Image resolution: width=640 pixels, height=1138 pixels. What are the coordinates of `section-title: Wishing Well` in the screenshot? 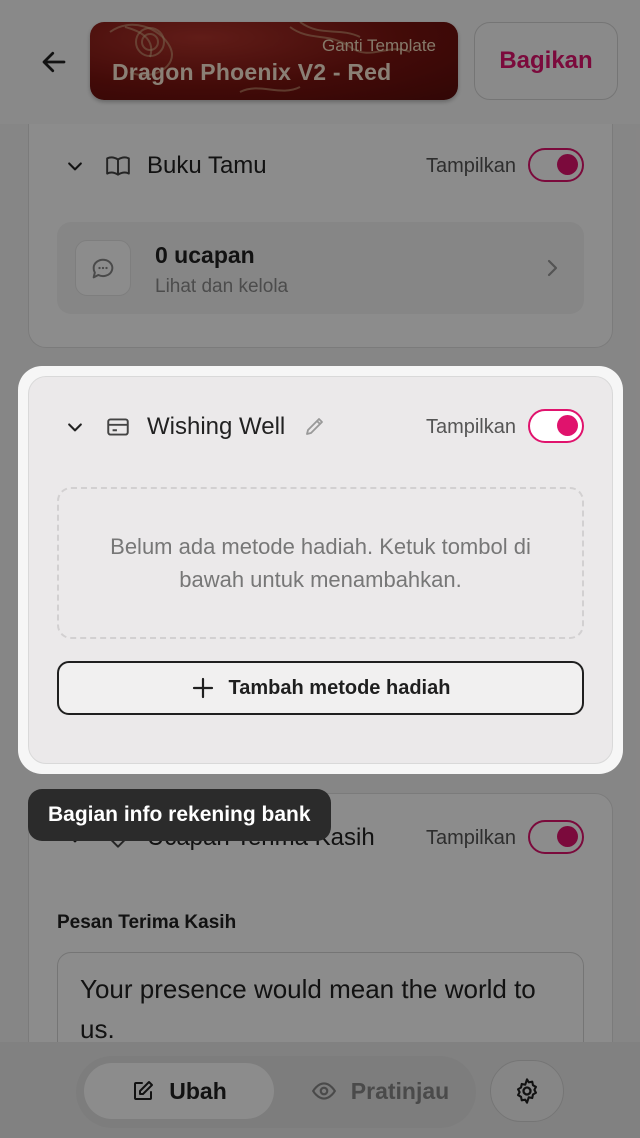 It's located at (216, 426).